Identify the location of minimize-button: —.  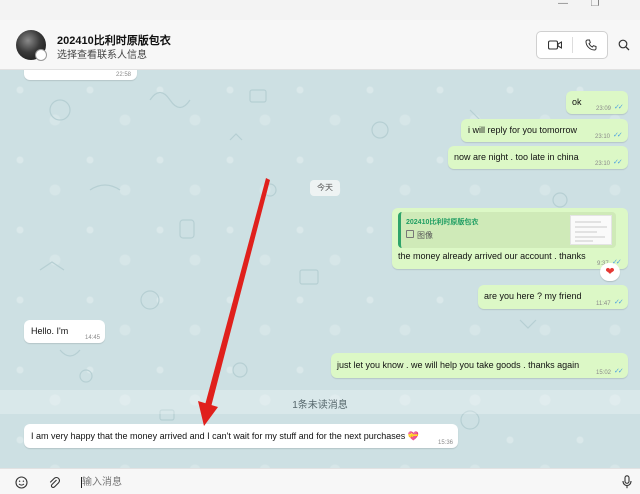
(563, 7).